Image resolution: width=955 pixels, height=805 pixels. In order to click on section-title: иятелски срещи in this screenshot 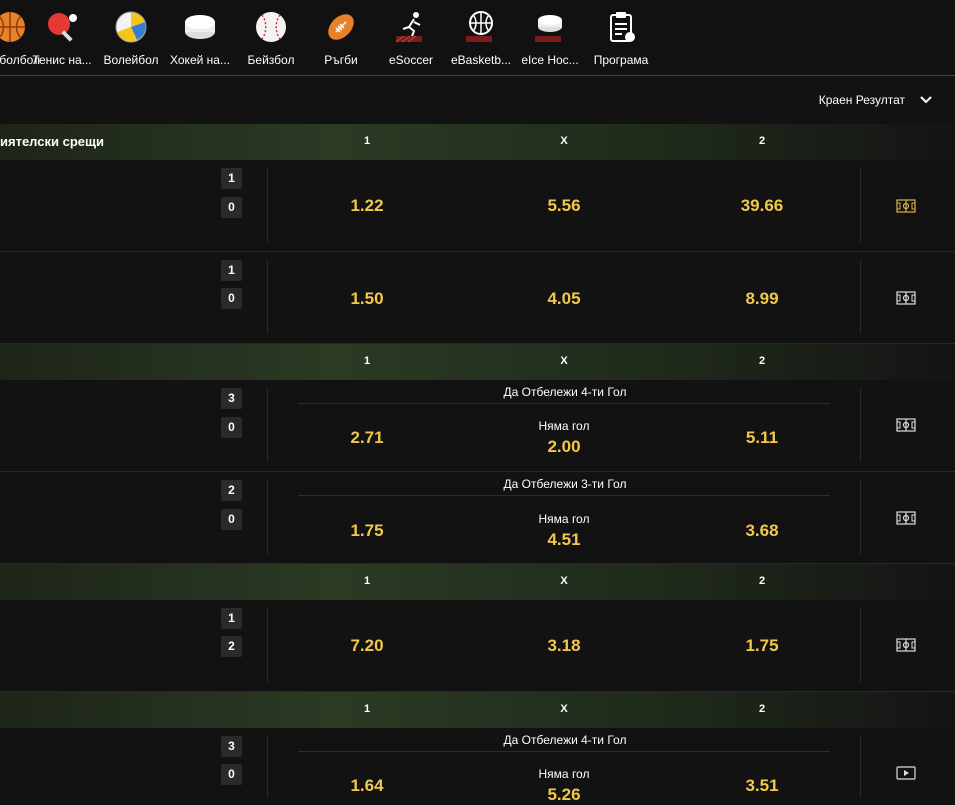, I will do `click(52, 141)`.